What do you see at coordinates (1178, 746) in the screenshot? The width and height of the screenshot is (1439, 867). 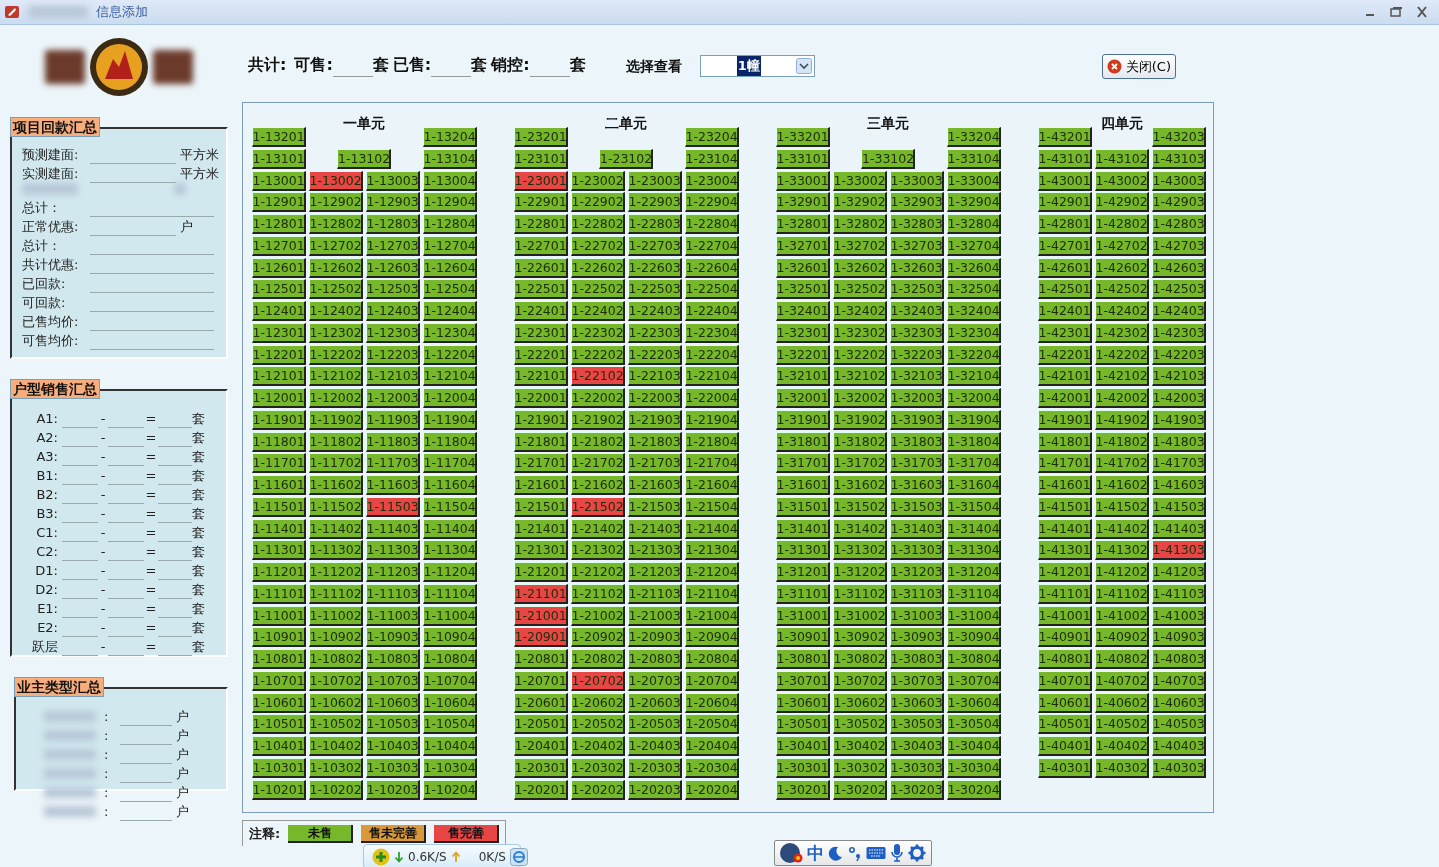 I see `apartment-button: 1-40403` at bounding box center [1178, 746].